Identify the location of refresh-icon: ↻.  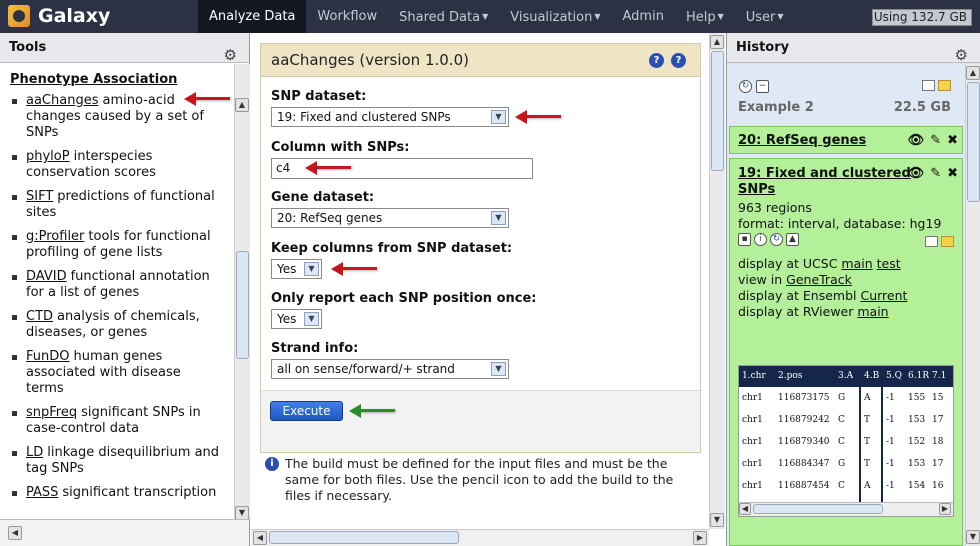
(745, 86).